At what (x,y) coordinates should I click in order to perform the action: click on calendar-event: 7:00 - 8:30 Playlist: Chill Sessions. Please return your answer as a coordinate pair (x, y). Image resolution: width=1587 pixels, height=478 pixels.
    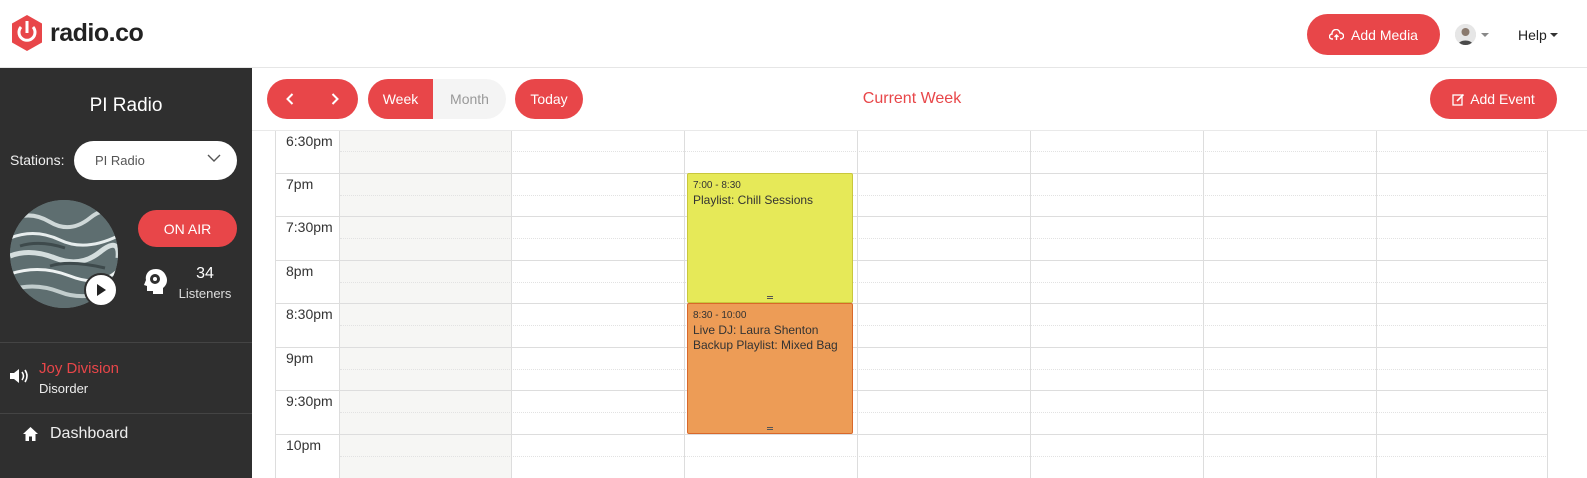
    Looking at the image, I should click on (770, 238).